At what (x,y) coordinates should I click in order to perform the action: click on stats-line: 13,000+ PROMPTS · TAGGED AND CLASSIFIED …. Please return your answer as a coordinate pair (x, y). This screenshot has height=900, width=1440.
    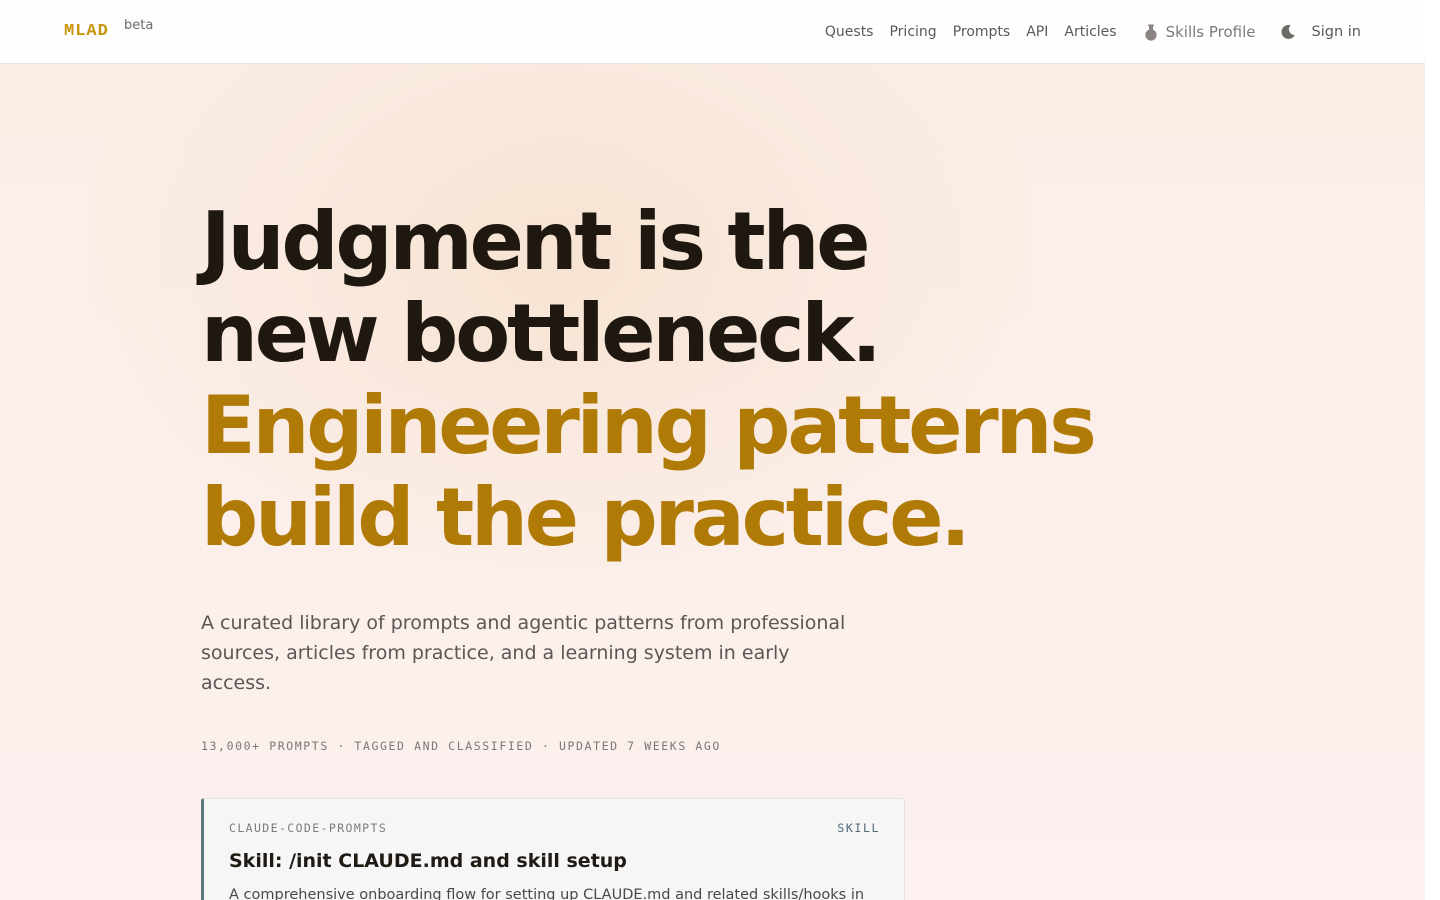
    Looking at the image, I should click on (461, 746).